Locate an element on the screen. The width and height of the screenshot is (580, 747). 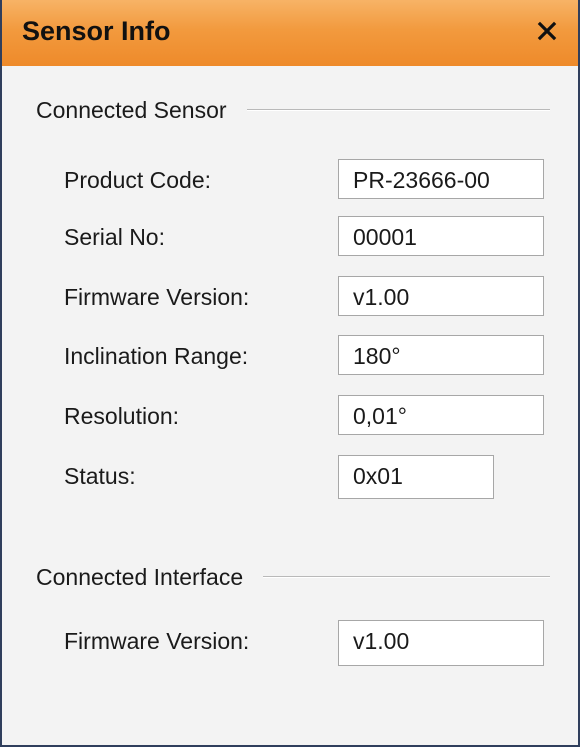
close-icon is located at coordinates (547, 31).